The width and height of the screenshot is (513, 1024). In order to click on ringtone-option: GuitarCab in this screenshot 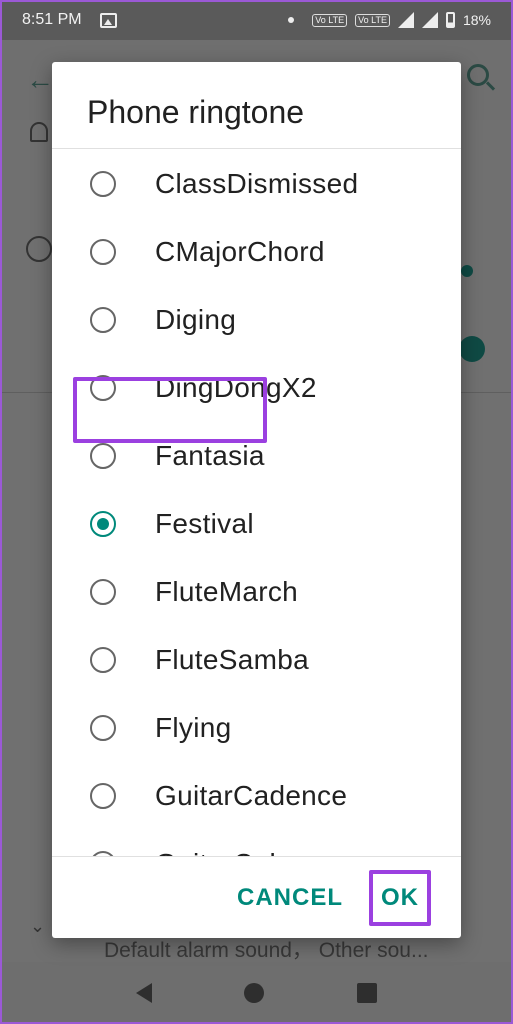, I will do `click(256, 843)`.